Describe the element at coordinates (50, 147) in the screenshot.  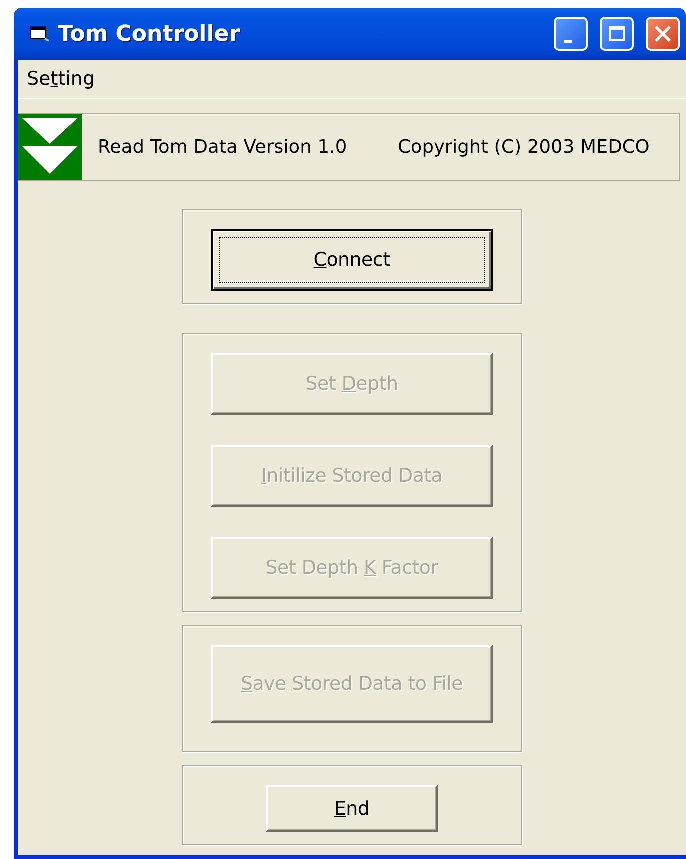
I see `logo-icon` at that location.